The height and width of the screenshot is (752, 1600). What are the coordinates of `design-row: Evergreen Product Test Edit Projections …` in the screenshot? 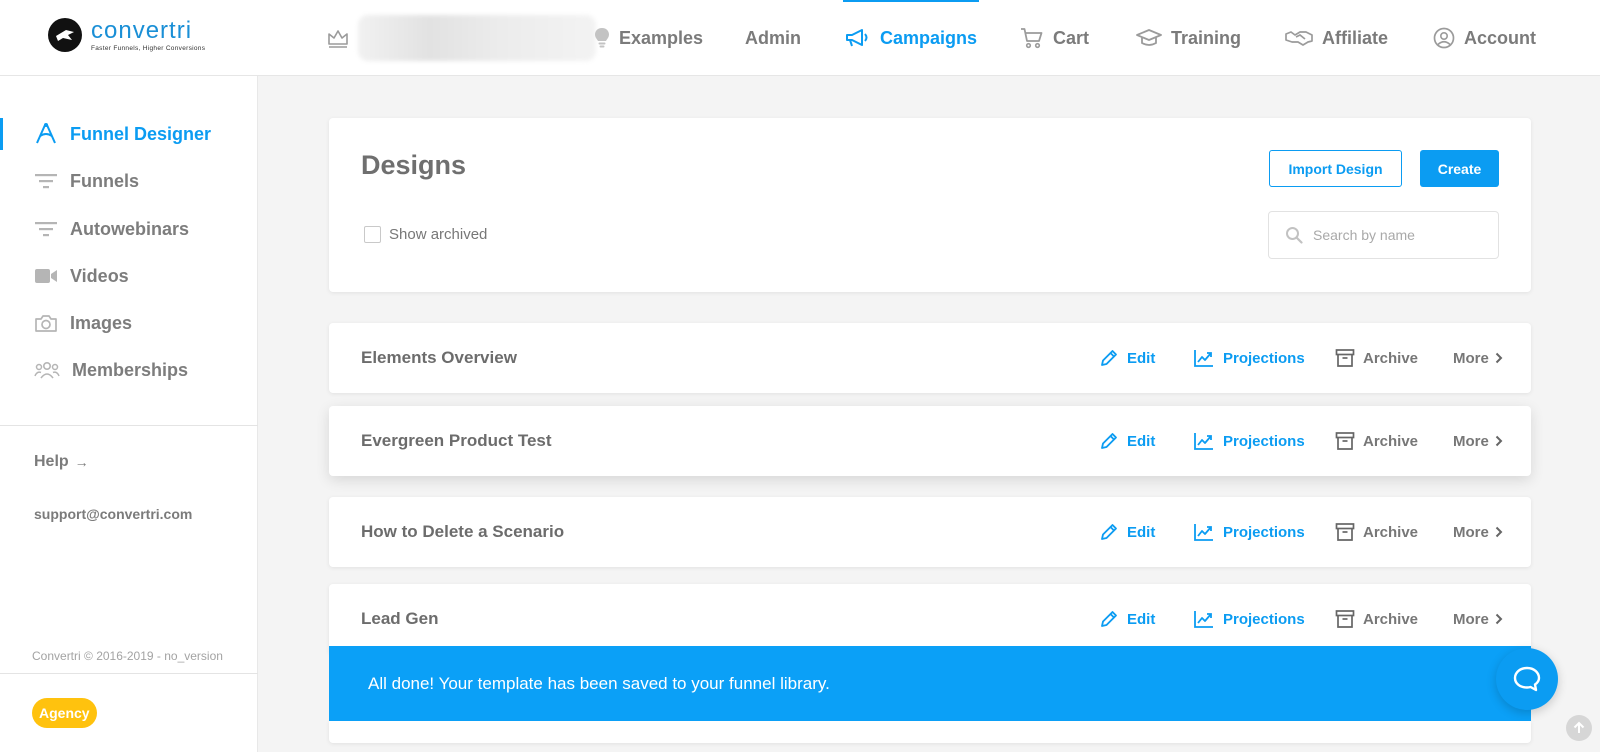 It's located at (930, 441).